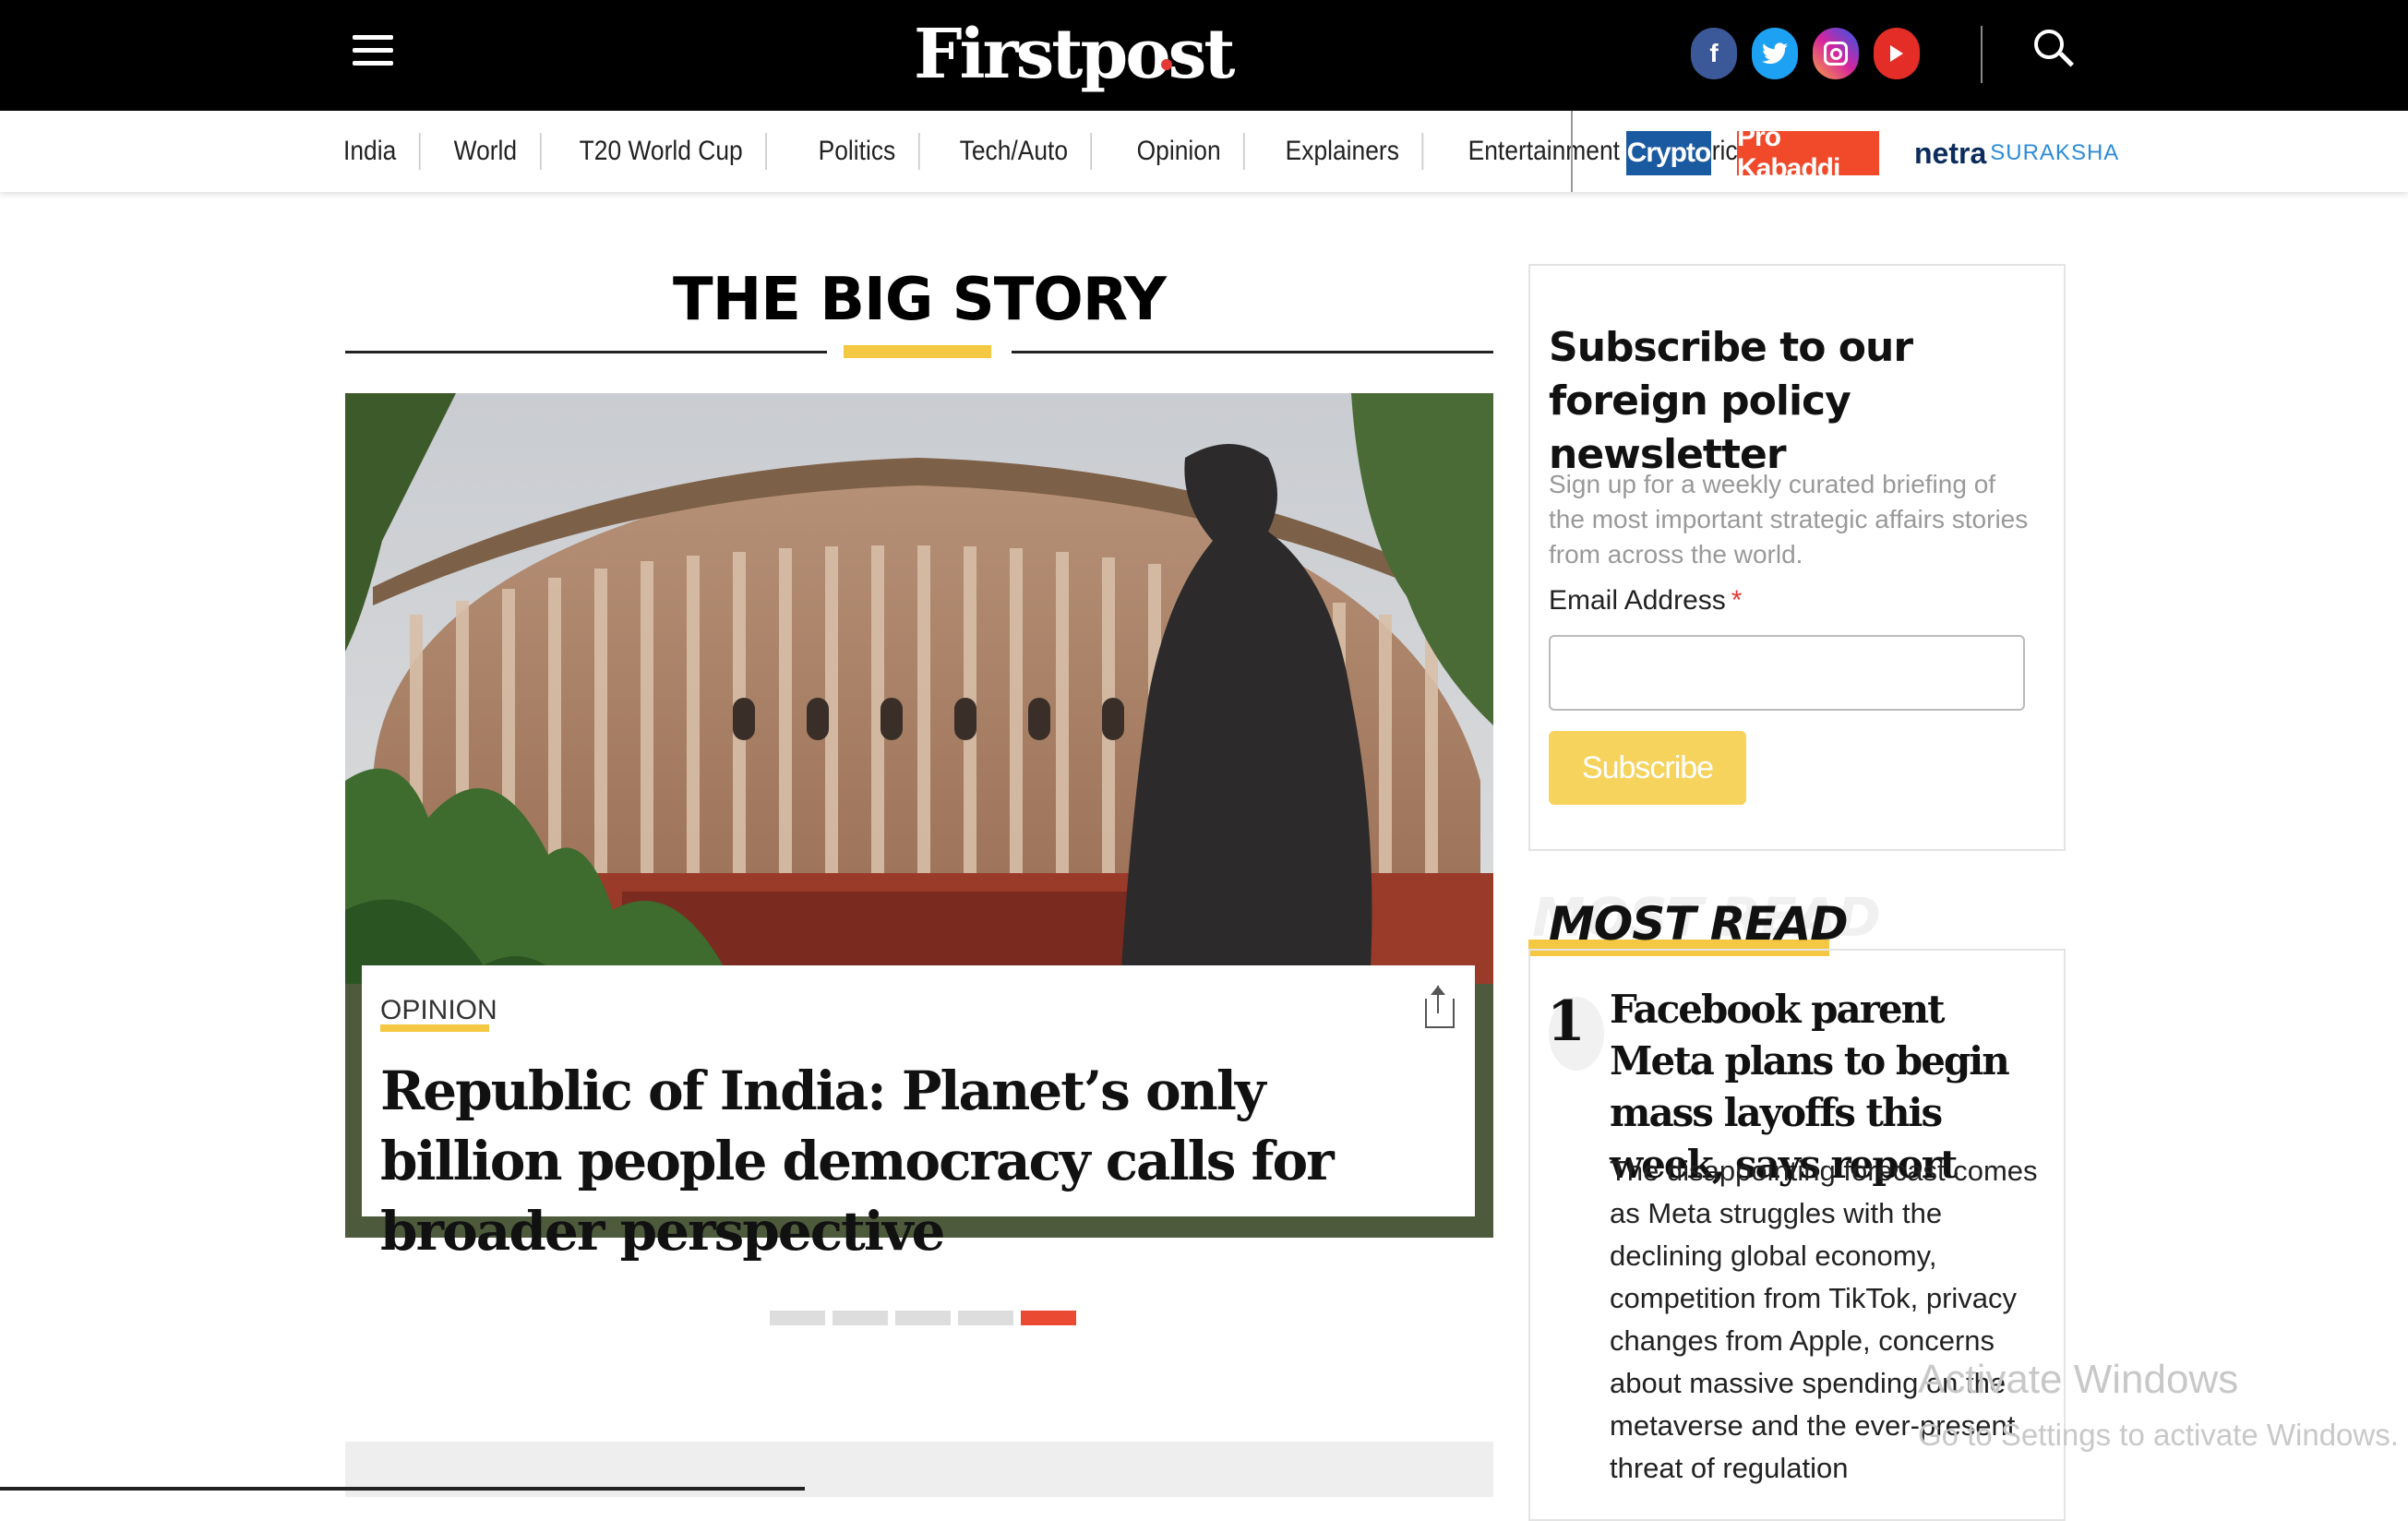  I want to click on subscribe-button: Subscribe, so click(1647, 768).